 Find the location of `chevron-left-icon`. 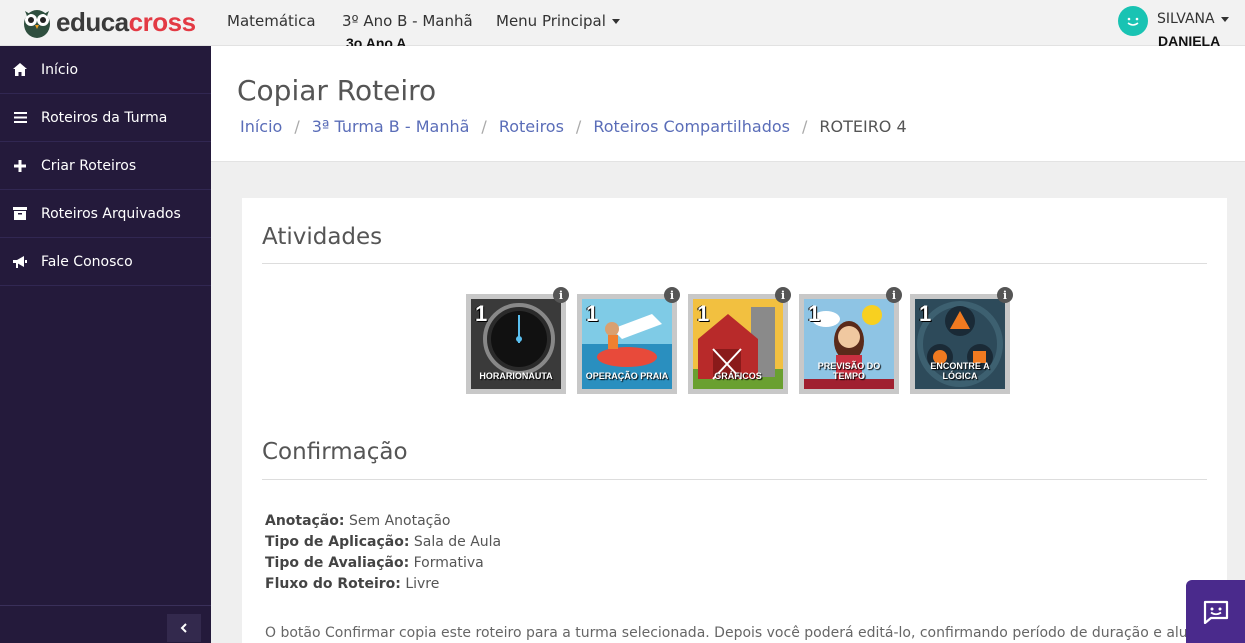

chevron-left-icon is located at coordinates (183, 628).